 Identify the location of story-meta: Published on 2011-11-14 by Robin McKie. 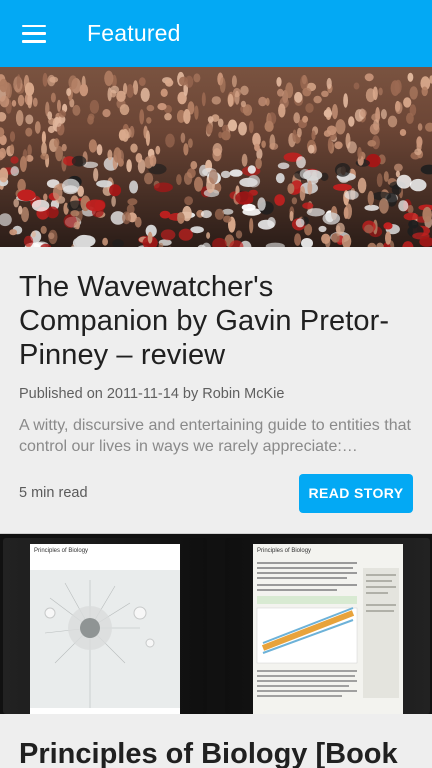
(152, 394).